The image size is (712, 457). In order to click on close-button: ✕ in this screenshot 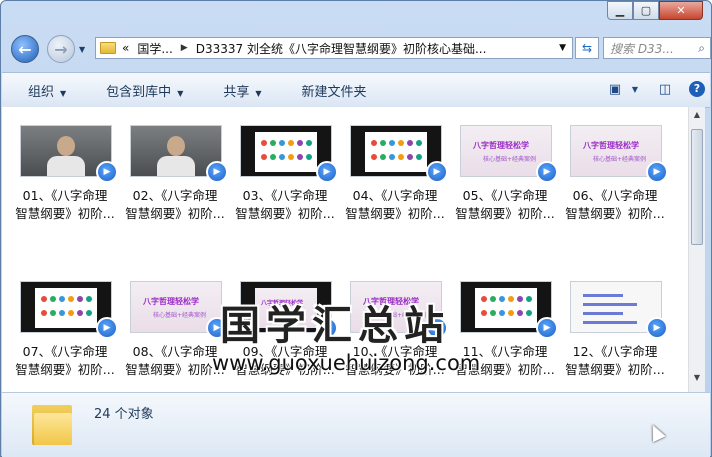, I will do `click(681, 10)`.